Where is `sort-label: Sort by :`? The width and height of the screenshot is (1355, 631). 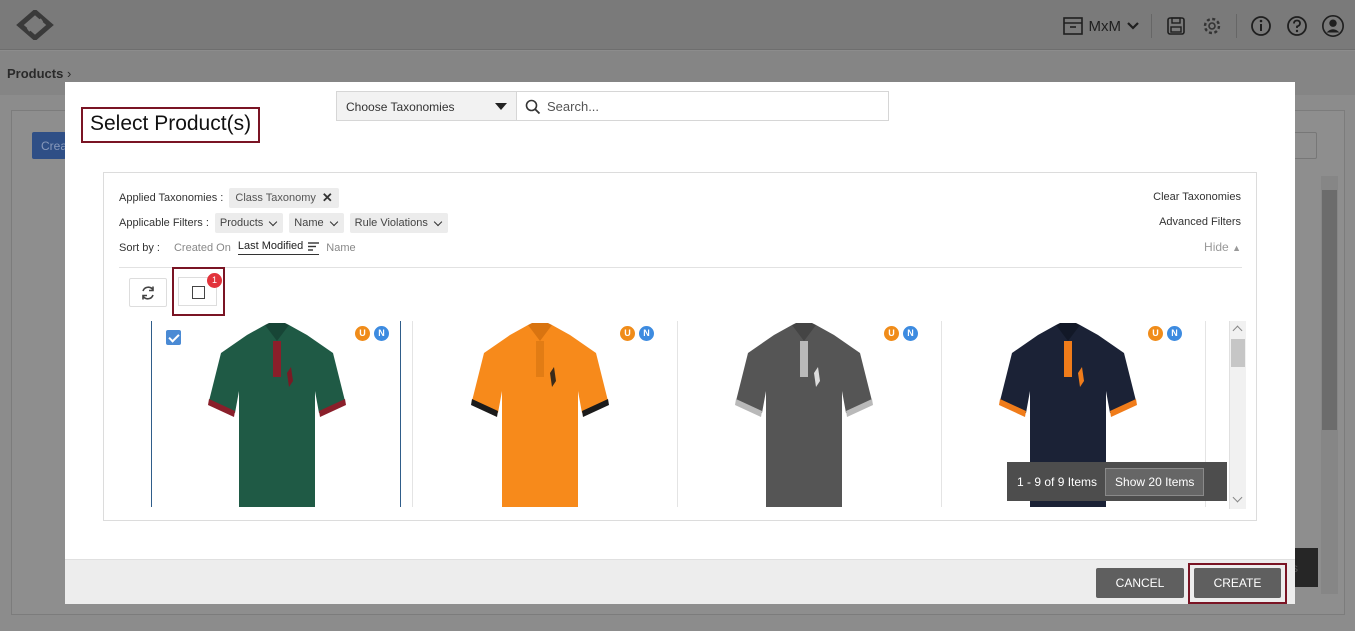
sort-label: Sort by : is located at coordinates (139, 247).